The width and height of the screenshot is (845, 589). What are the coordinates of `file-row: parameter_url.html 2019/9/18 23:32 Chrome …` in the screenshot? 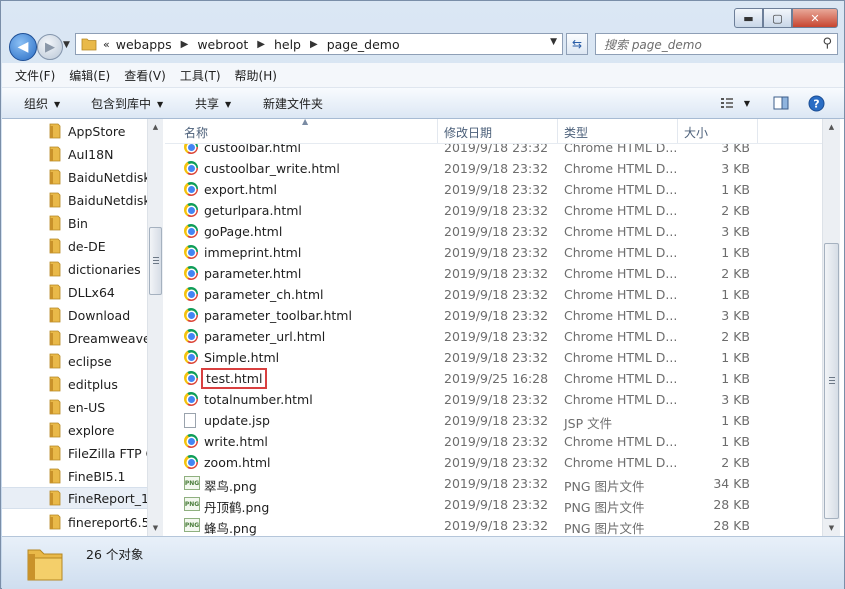 It's located at (493, 336).